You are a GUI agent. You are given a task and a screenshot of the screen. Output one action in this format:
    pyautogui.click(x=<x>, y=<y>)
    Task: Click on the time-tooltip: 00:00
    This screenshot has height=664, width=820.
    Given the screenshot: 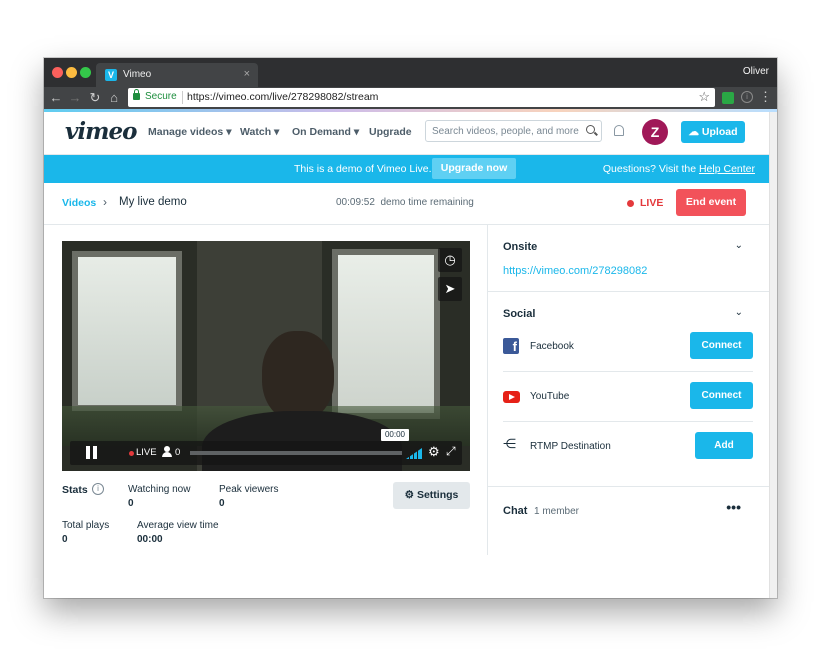 What is the action you would take?
    pyautogui.click(x=395, y=435)
    